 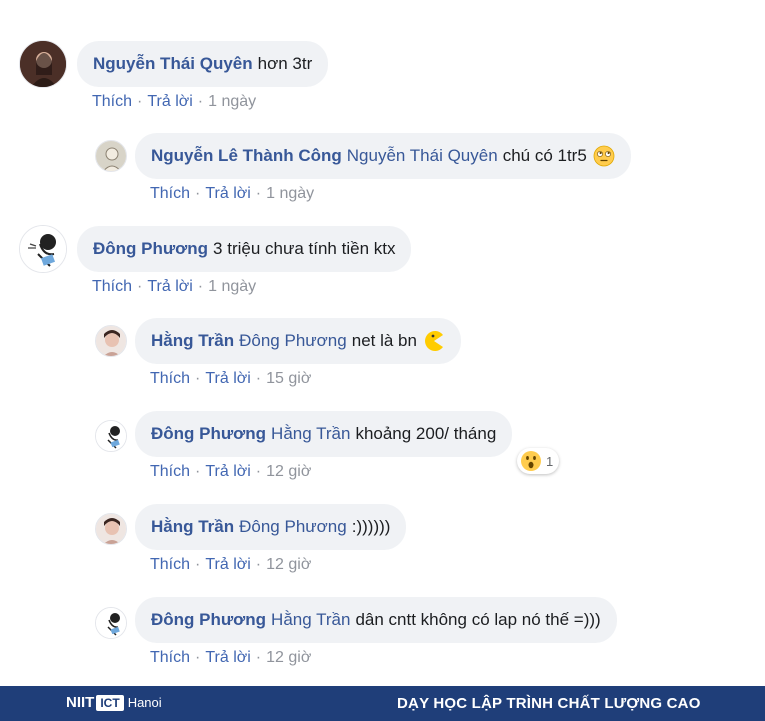 I want to click on comment-mention: Nguyễn Thái Quyên, so click(x=422, y=156).